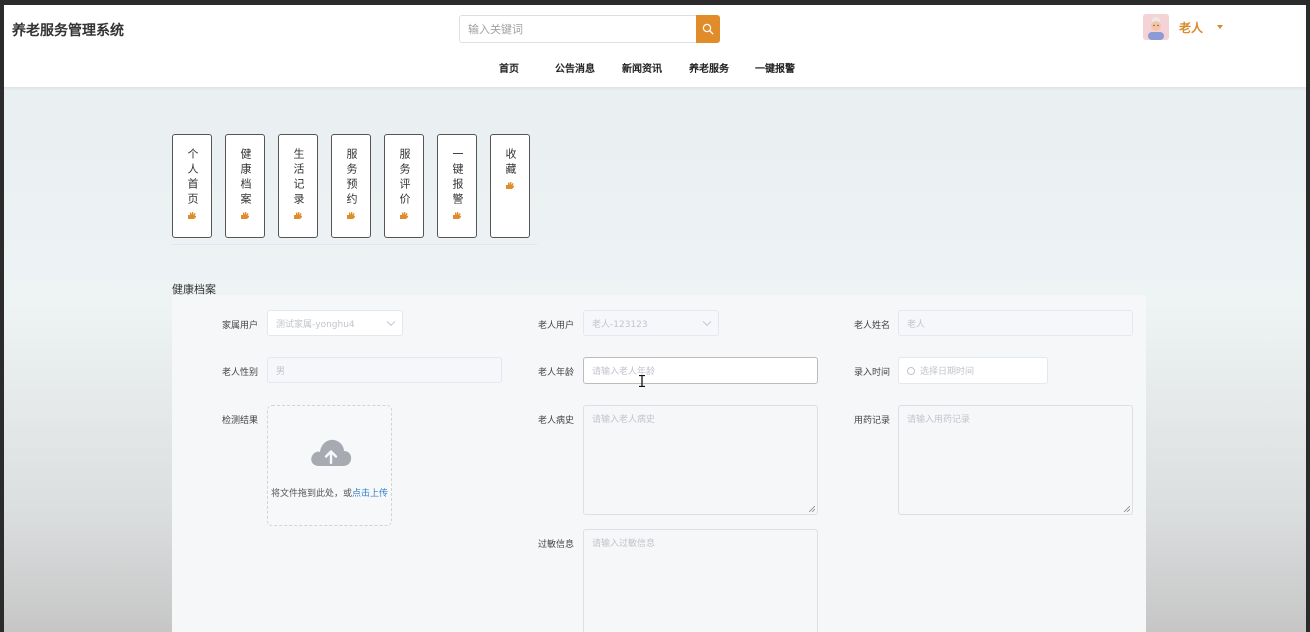  I want to click on tab-service-review: 服务评价, so click(404, 186).